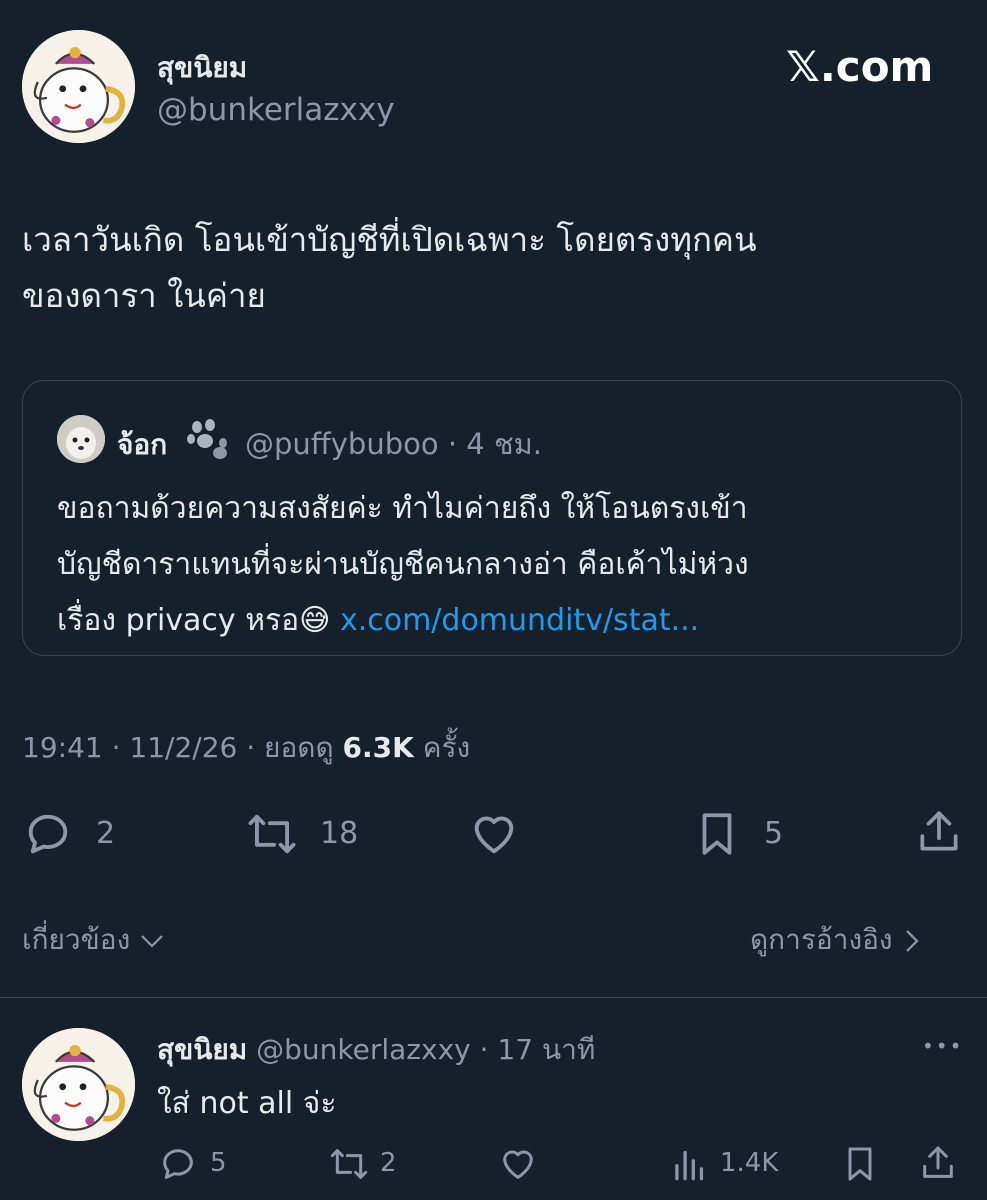 Image resolution: width=987 pixels, height=1200 pixels. Describe the element at coordinates (78, 86) in the screenshot. I see `author-avatar` at that location.